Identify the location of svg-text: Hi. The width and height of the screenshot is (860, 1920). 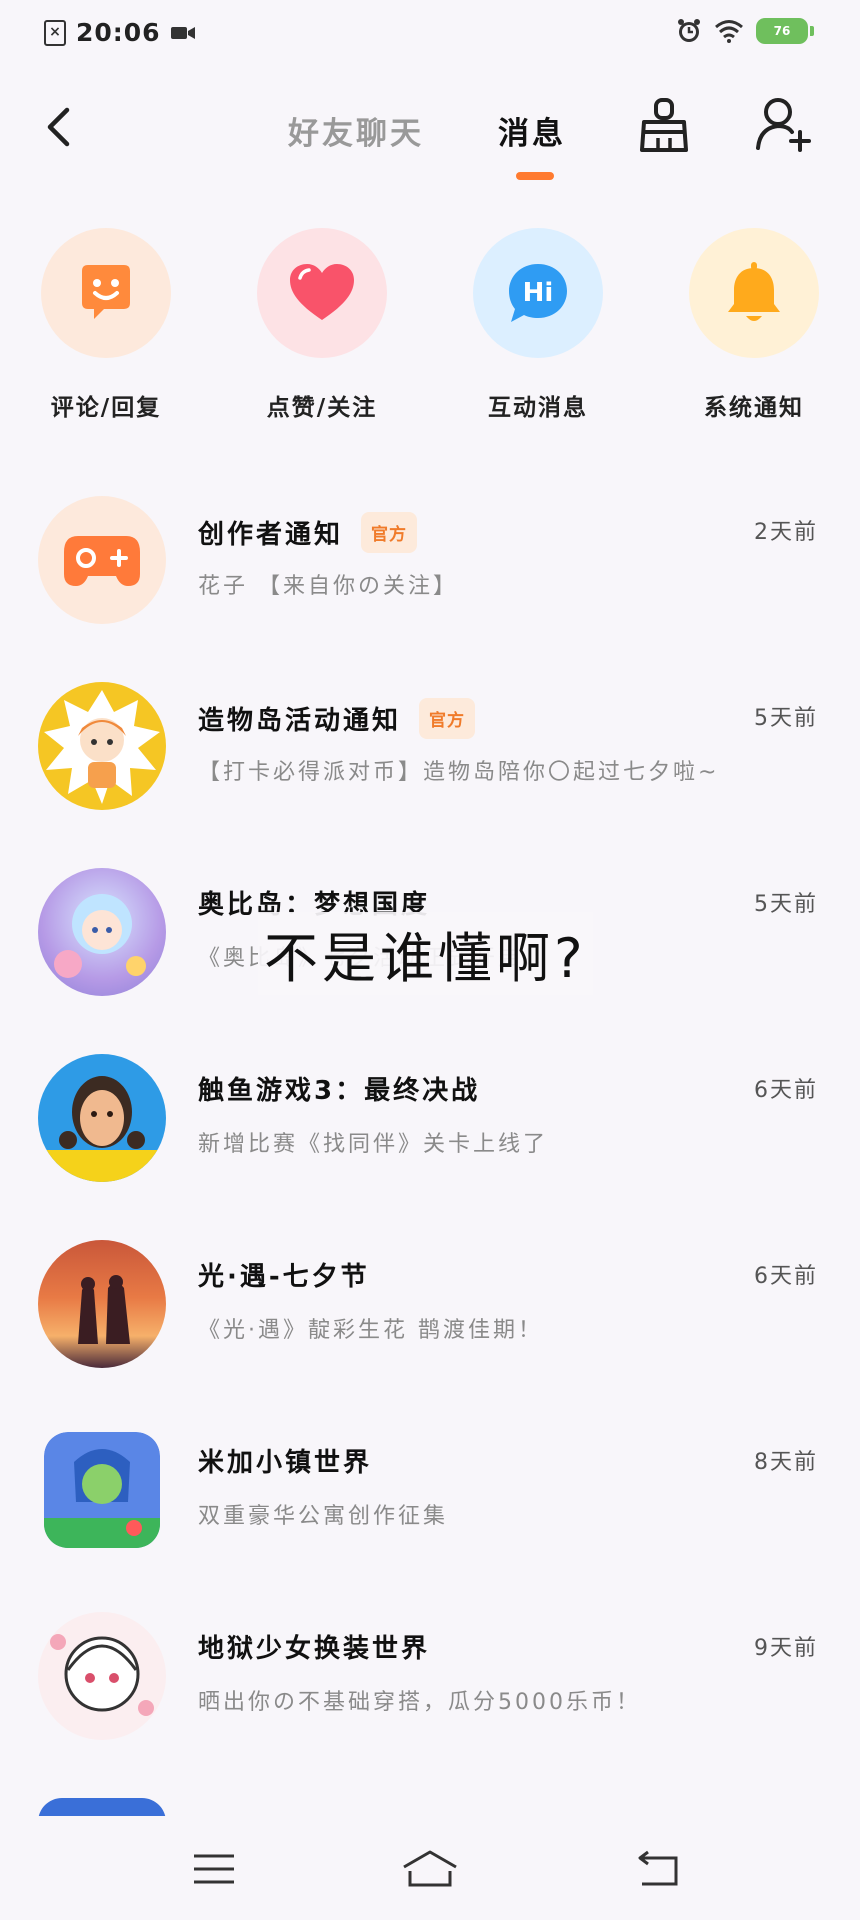
(538, 293).